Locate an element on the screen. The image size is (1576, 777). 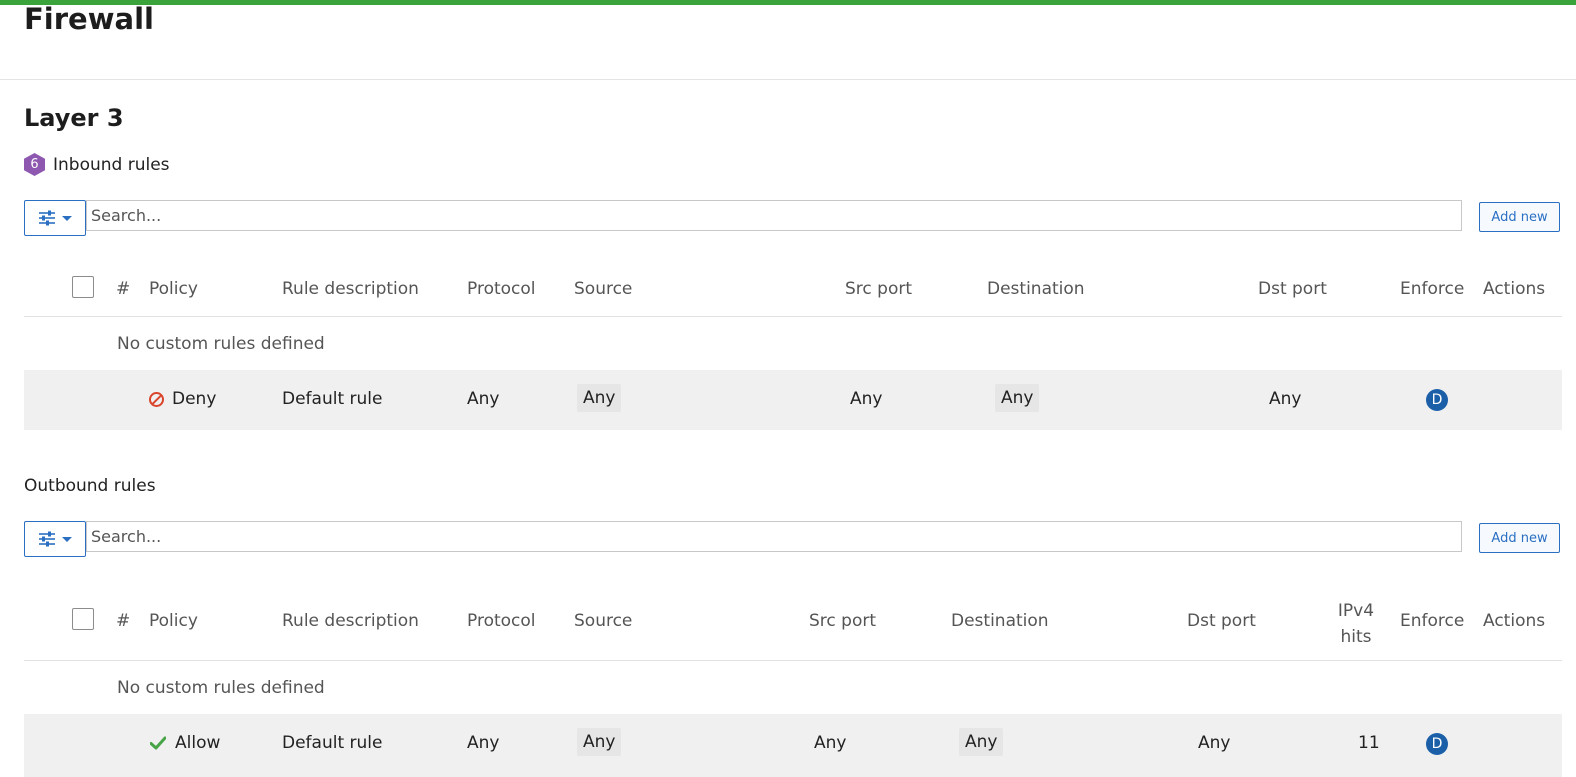
outbound-search-bar: Add new is located at coordinates (793, 539).